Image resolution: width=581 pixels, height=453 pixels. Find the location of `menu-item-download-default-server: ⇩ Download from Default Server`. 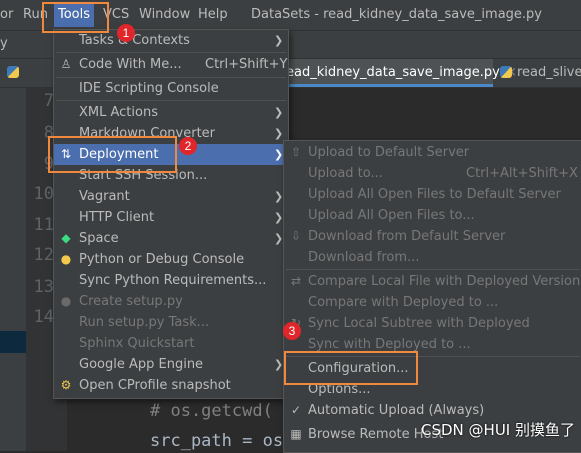

menu-item-download-default-server: ⇩ Download from Default Server is located at coordinates (432, 236).